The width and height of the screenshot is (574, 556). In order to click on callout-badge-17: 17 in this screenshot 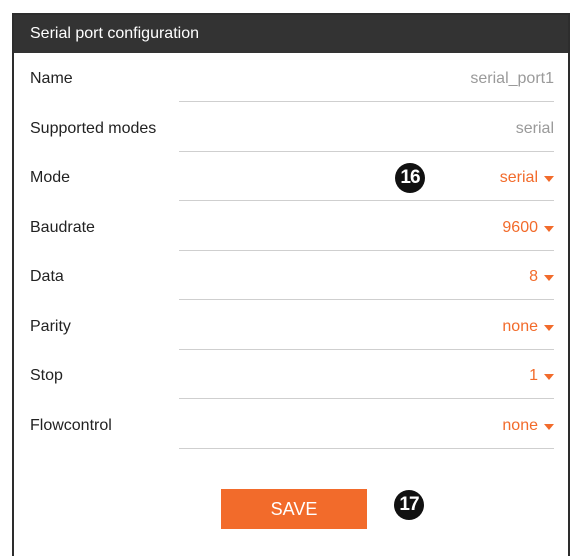, I will do `click(409, 505)`.